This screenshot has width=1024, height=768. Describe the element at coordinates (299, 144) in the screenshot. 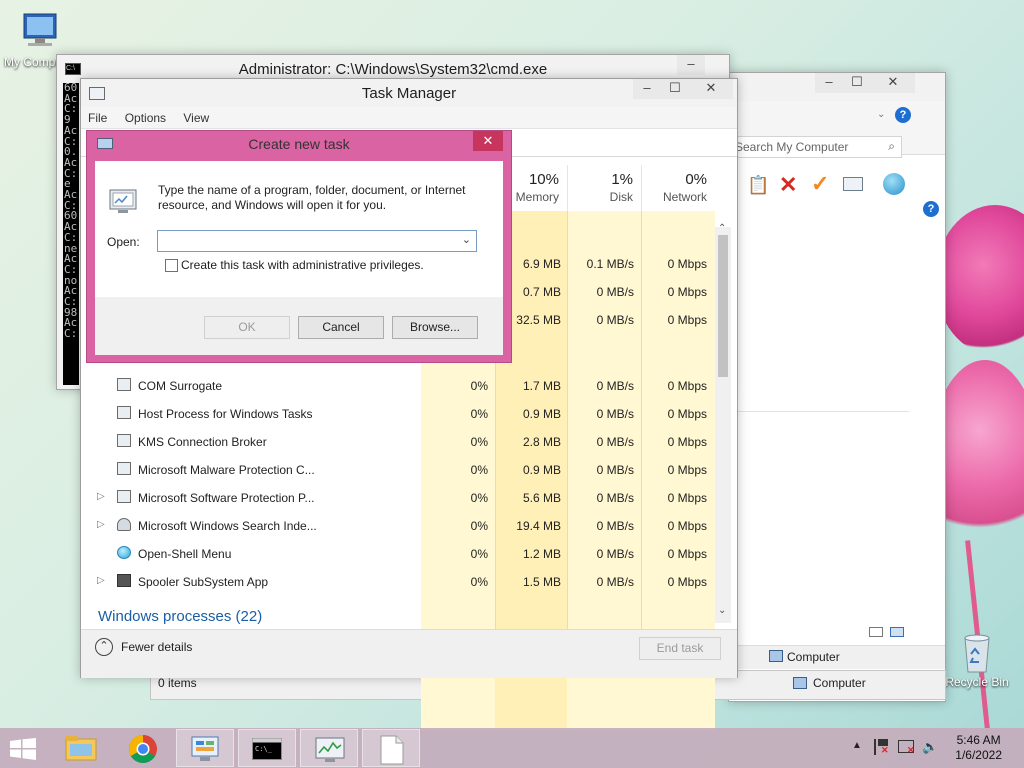

I see `dialog-title: Create new task` at that location.